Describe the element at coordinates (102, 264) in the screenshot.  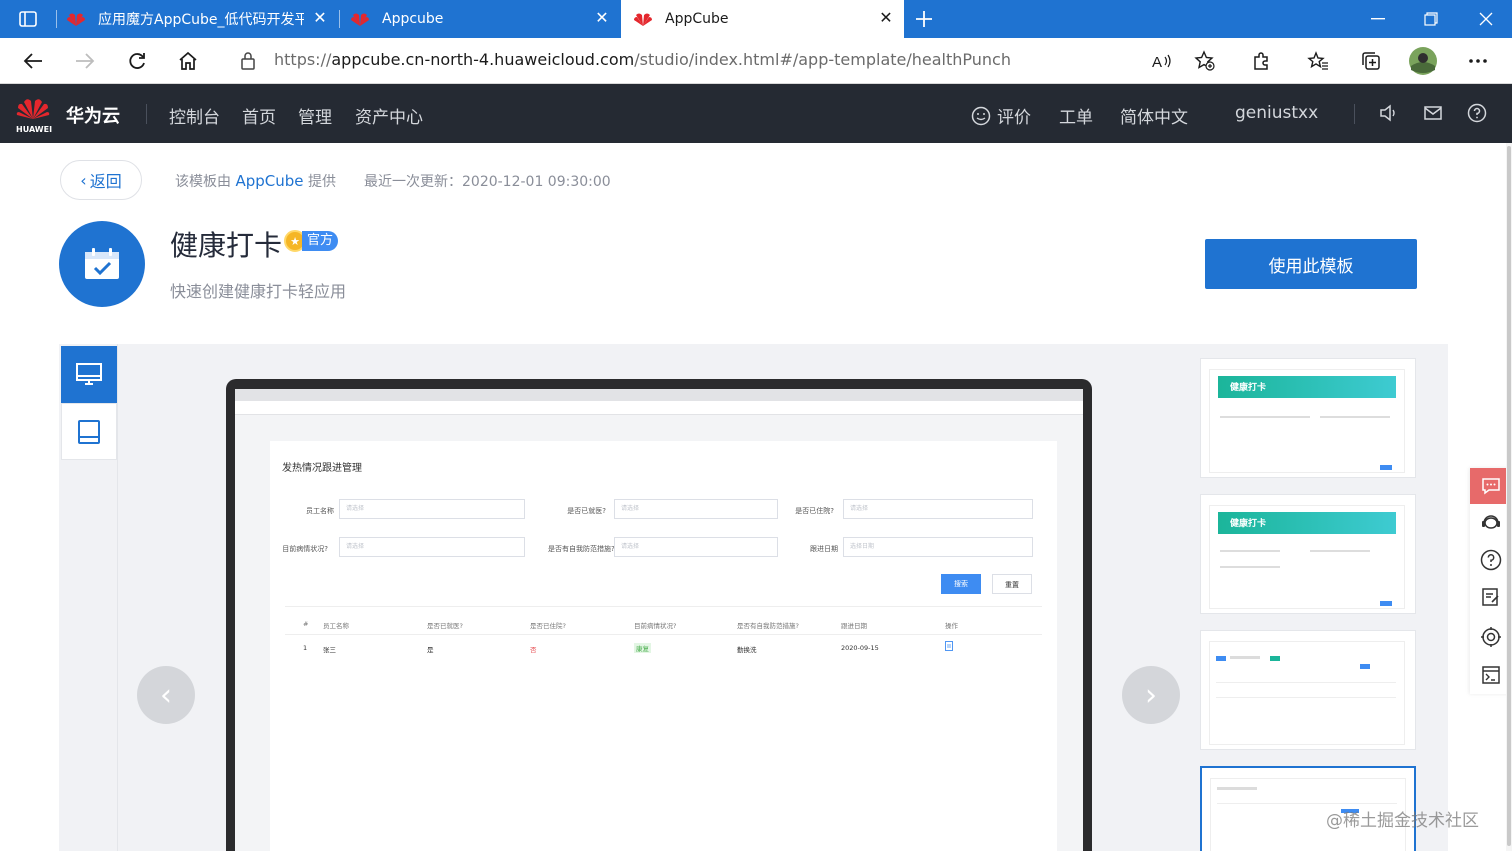
I see `calendar-check-icon` at that location.